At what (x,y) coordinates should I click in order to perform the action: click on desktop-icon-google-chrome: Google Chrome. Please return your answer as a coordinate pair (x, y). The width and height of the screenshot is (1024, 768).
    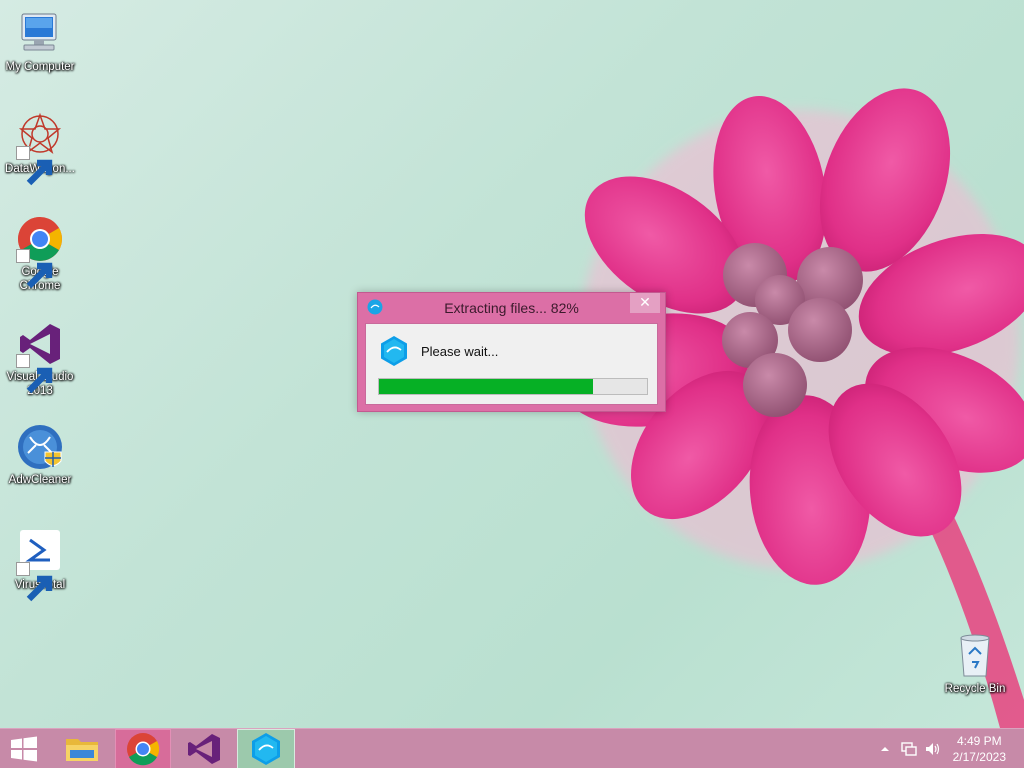
    Looking at the image, I should click on (40, 254).